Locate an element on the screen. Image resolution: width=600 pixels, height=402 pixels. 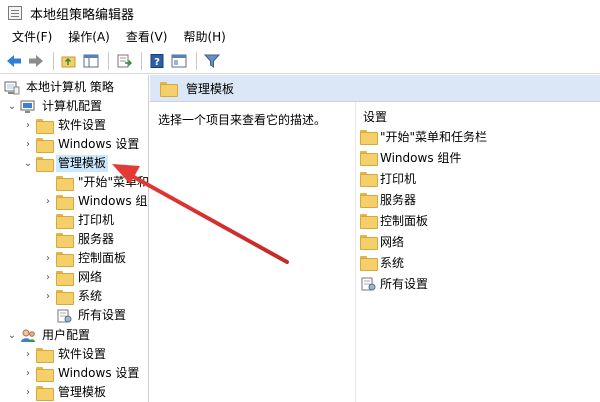
filter-icon is located at coordinates (212, 61).